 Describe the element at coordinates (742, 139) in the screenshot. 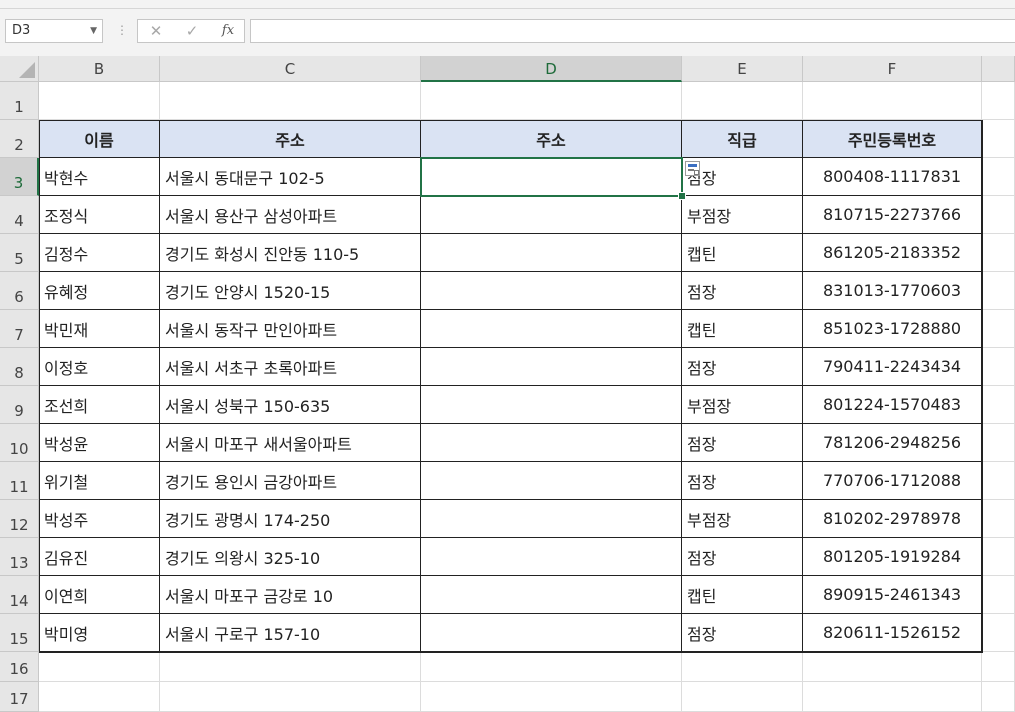

I see `table-header-cell: 직급` at that location.